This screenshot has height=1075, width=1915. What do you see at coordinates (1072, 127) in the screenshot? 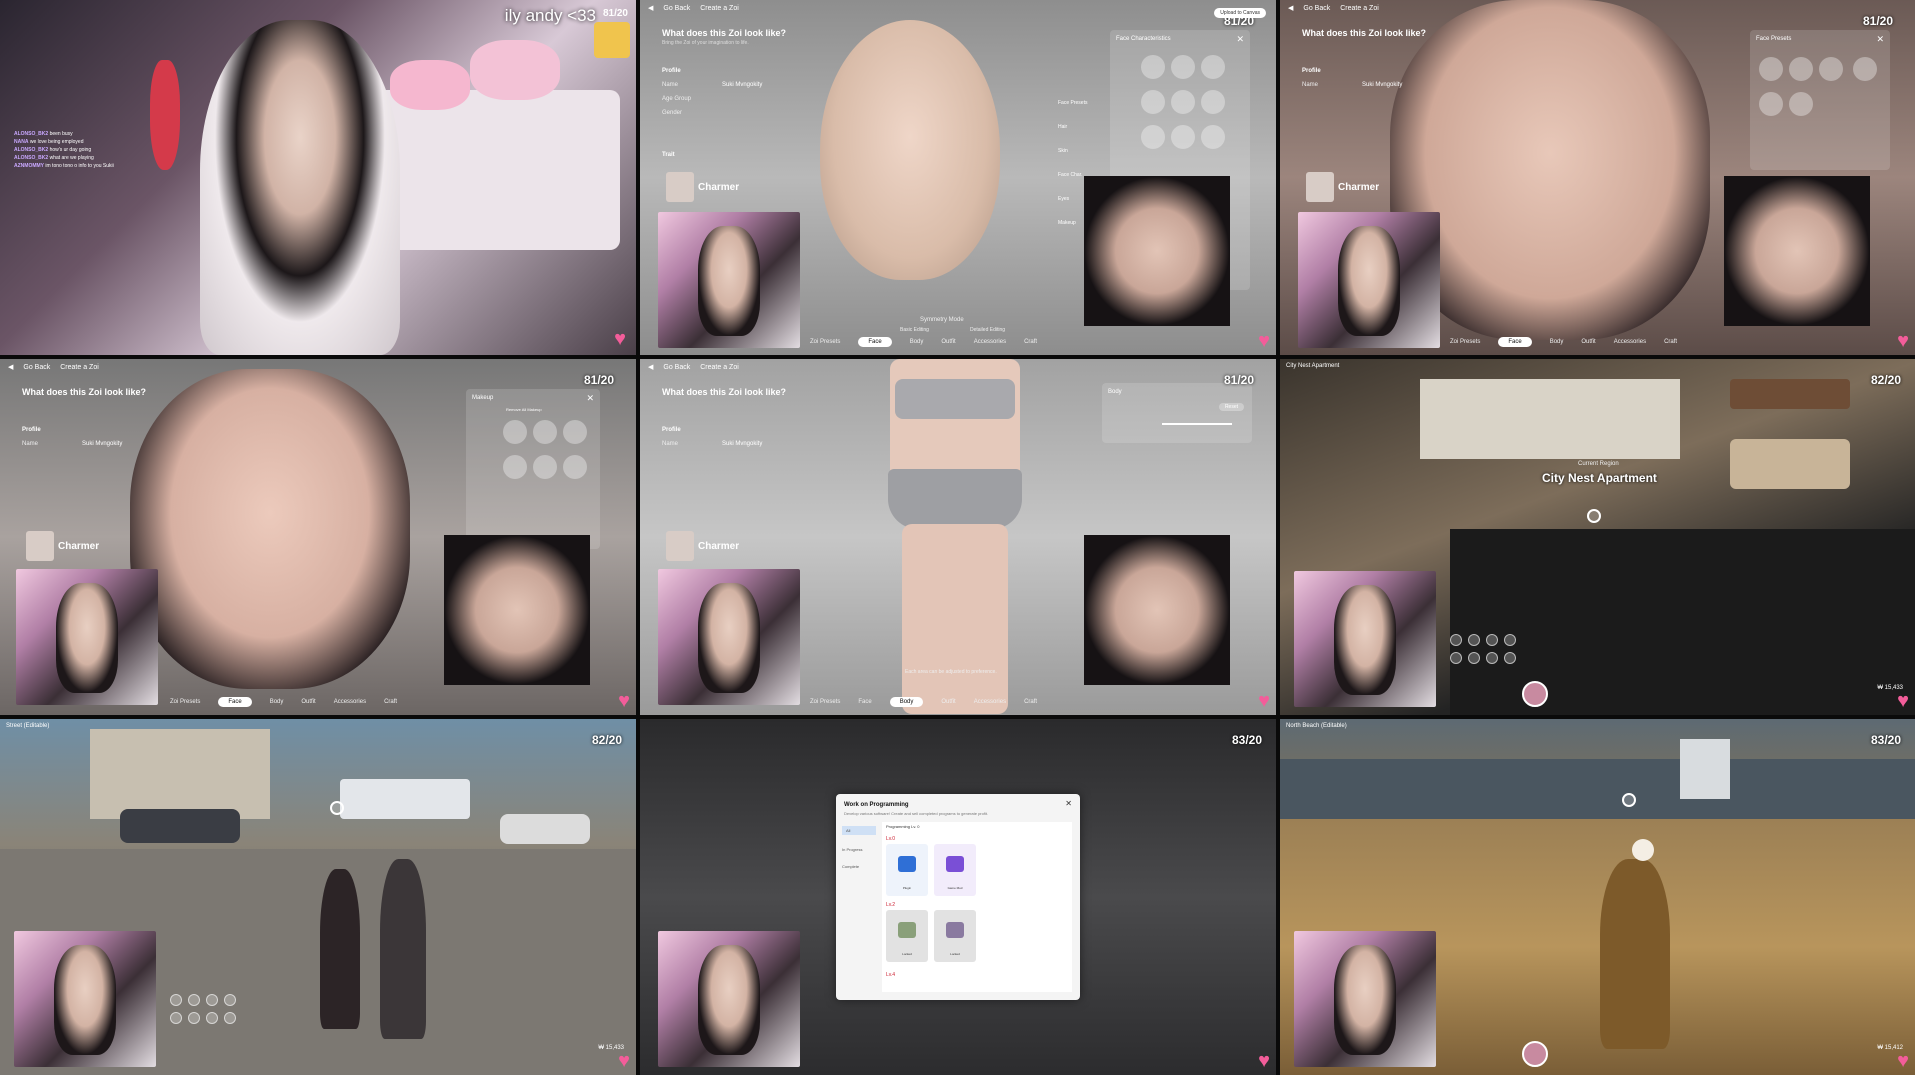
I see `category-item: Hair` at bounding box center [1072, 127].